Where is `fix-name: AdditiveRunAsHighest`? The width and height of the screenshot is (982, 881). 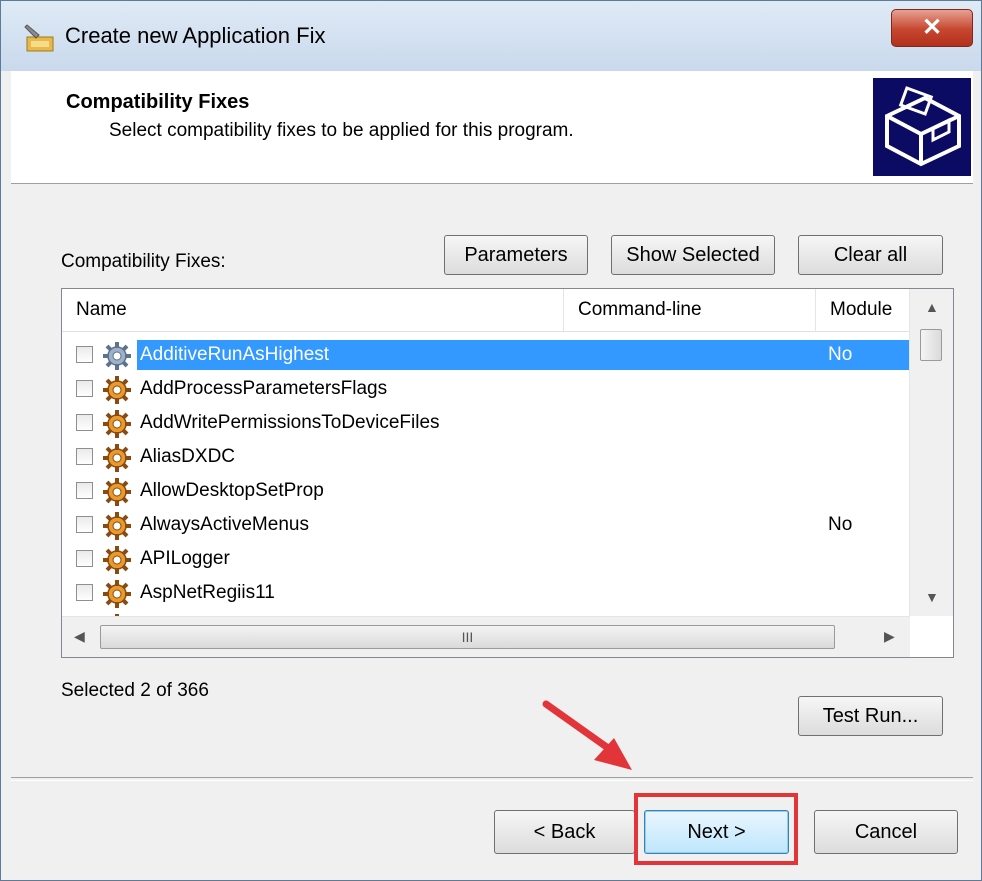 fix-name: AdditiveRunAsHighest is located at coordinates (235, 354).